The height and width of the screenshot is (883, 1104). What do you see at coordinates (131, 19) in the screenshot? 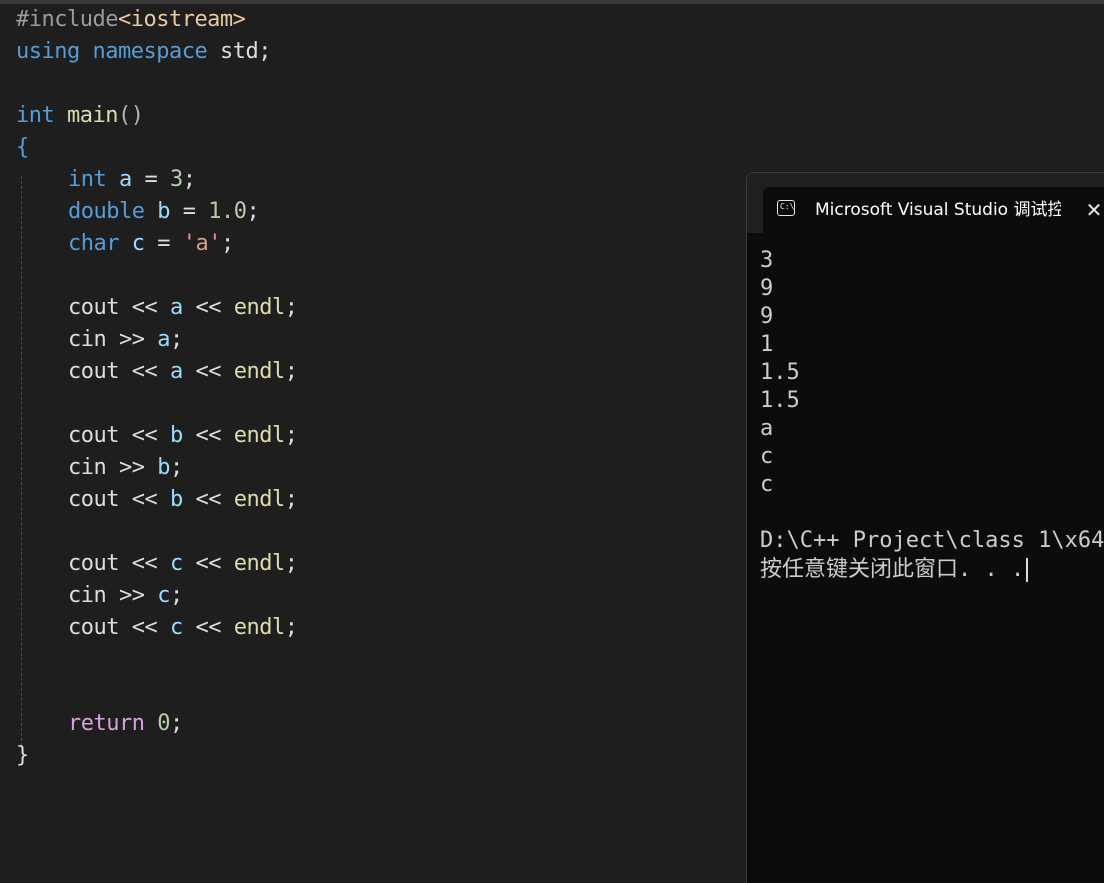
I see `code-line-include: #include<iostream>` at bounding box center [131, 19].